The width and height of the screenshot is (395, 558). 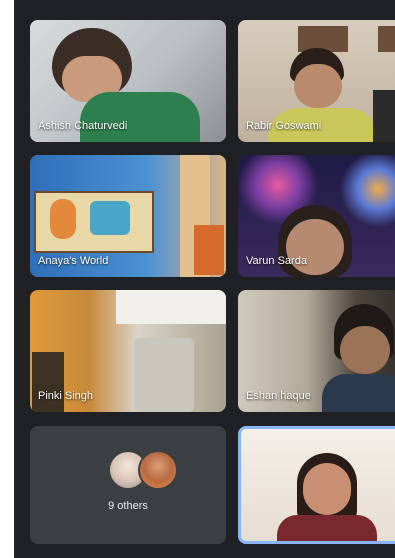 What do you see at coordinates (284, 126) in the screenshot?
I see `participant-name: Rabir Goswami` at bounding box center [284, 126].